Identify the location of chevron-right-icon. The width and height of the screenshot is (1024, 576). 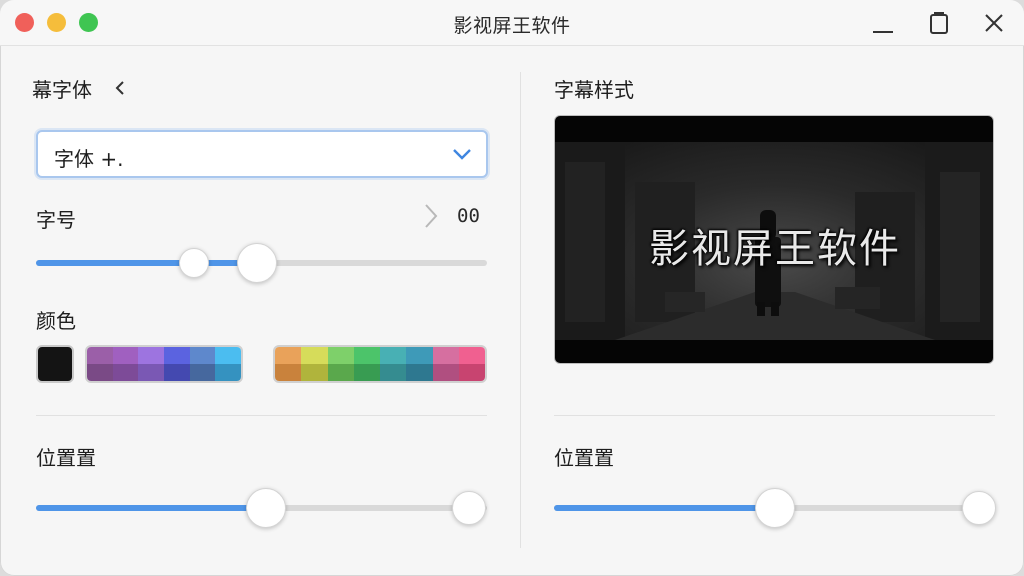
(431, 216).